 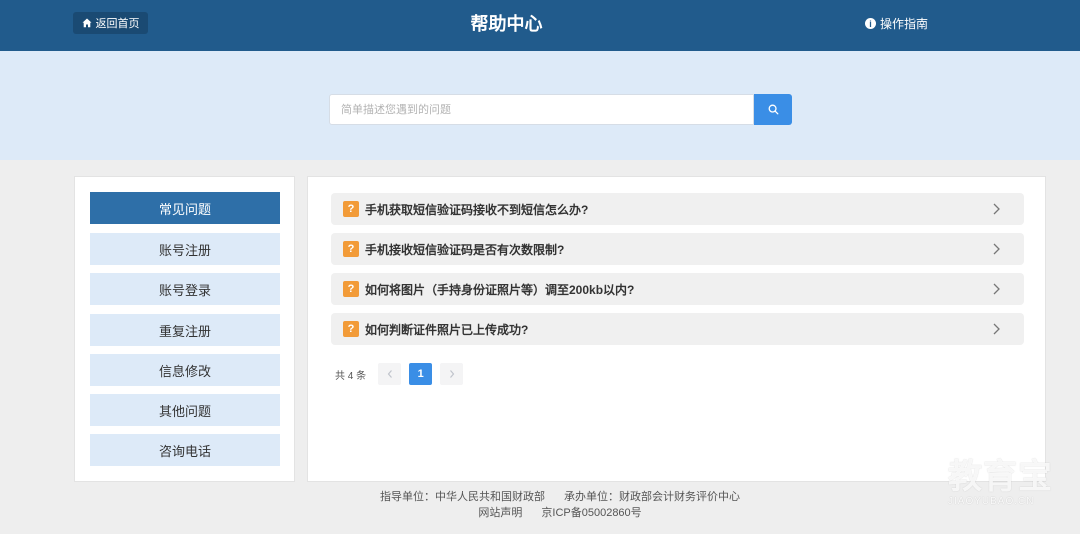 I want to click on faq-question: 如何判断证件照片已上传成功?, so click(x=447, y=329).